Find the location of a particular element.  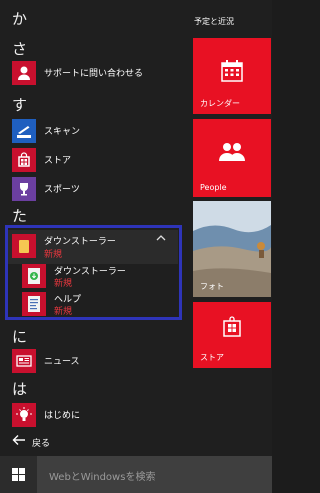

news-icon is located at coordinates (24, 361).